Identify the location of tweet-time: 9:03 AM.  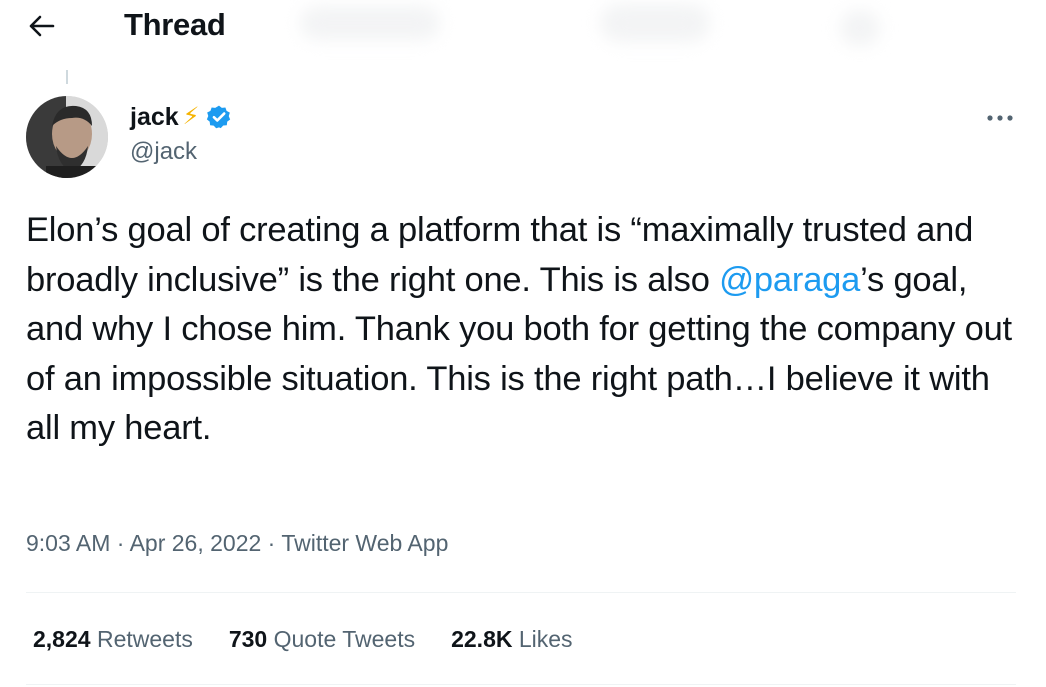
(68, 543).